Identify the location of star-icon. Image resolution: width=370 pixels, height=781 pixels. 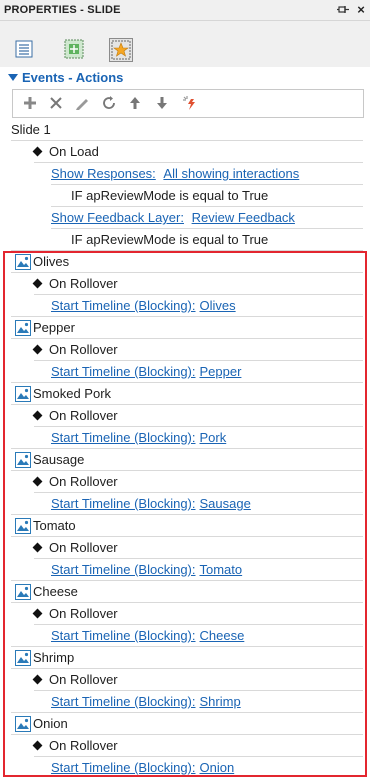
(121, 50).